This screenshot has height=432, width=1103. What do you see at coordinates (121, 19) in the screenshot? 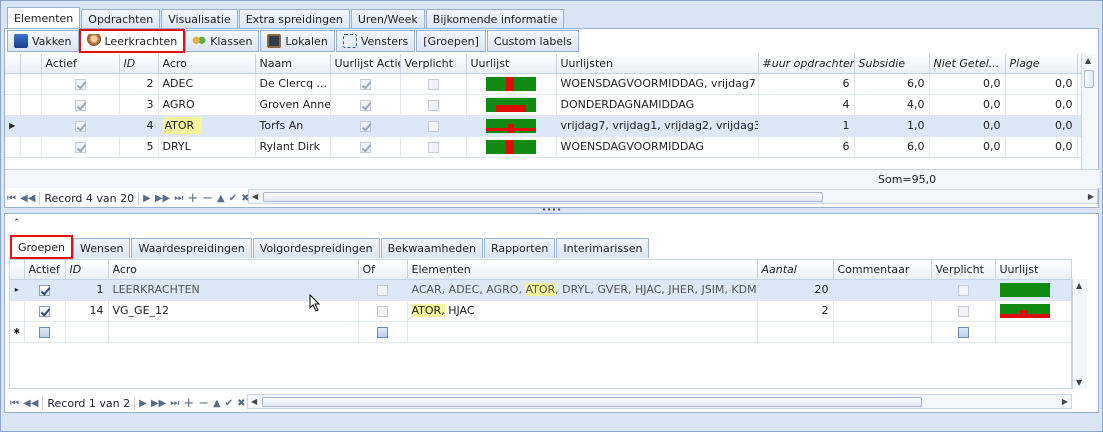
I see `tab-opdrachten: Opdrachten` at bounding box center [121, 19].